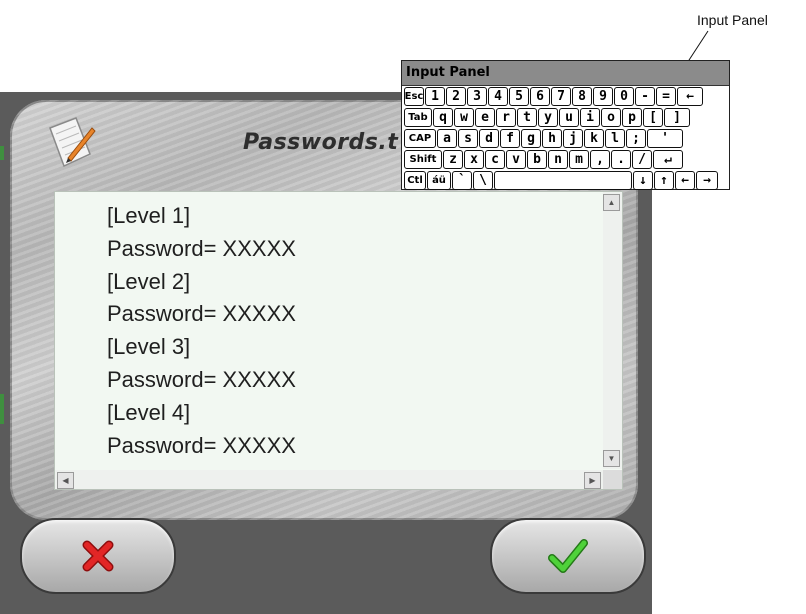  Describe the element at coordinates (552, 138) in the screenshot. I see `key-h: h` at that location.